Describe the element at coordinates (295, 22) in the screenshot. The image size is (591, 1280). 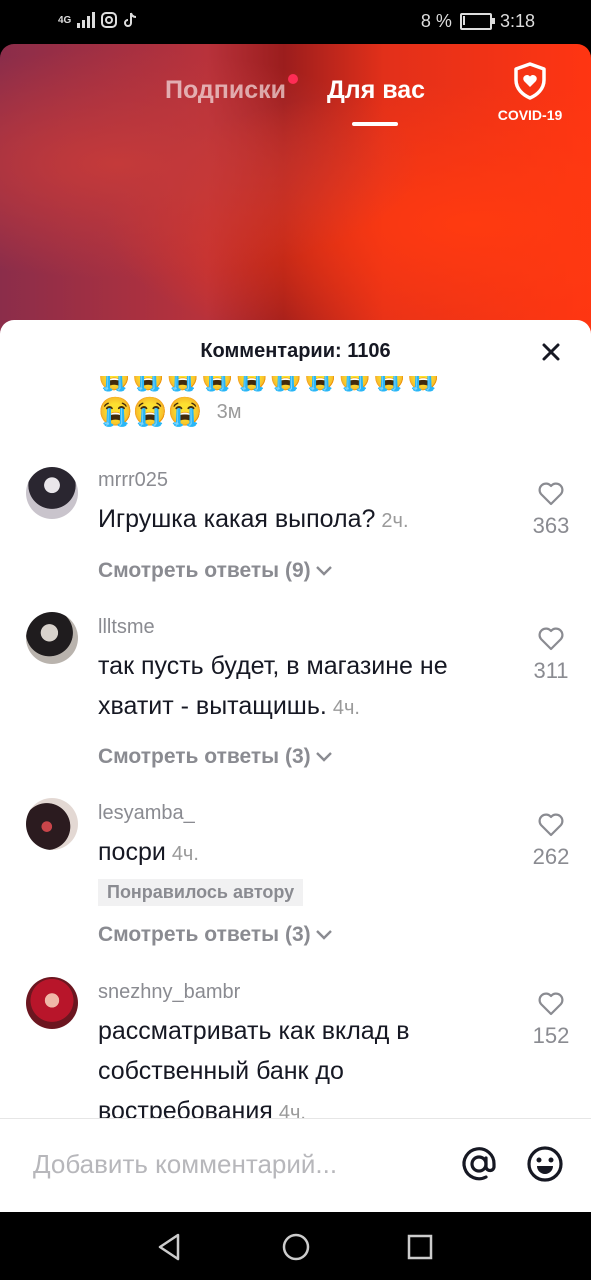
I see `status-bar: 4G 8 % 3:18` at that location.